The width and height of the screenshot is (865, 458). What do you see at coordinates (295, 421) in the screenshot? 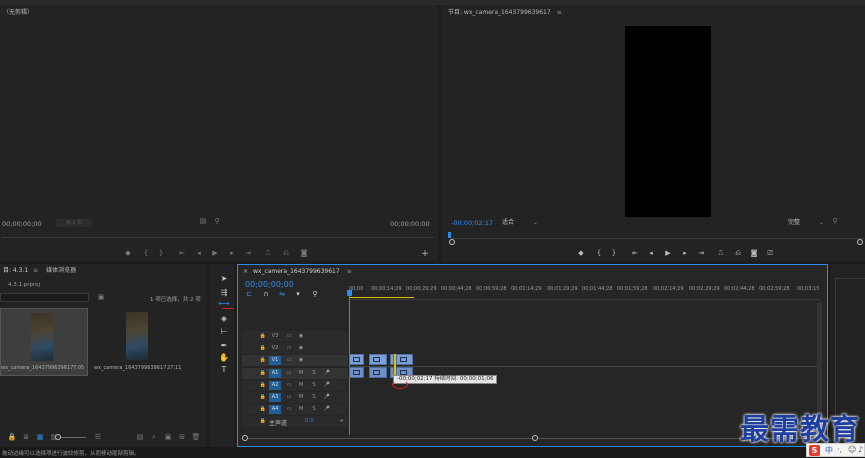
I see `master-track-header: 🔒 主声道 0.0 ⇥` at bounding box center [295, 421].